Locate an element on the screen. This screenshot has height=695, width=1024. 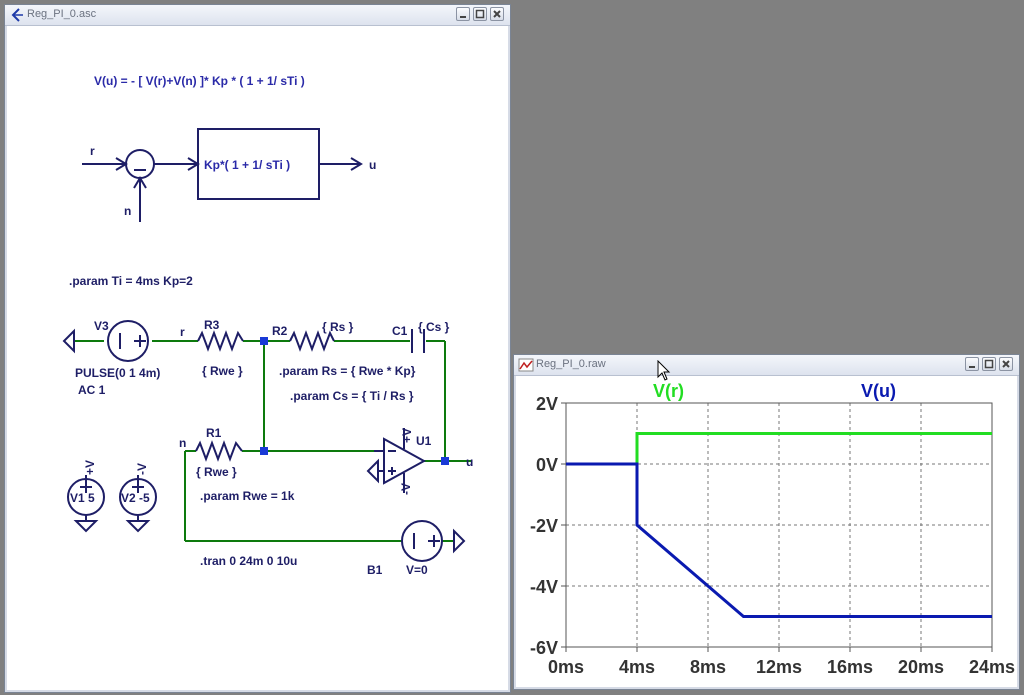
plot-title: Reg_PI_0.raw is located at coordinates (571, 364).